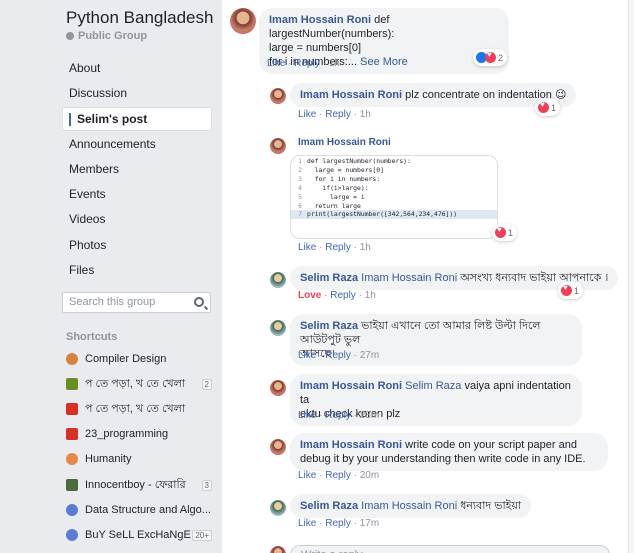 The image size is (634, 553). What do you see at coordinates (139, 359) in the screenshot?
I see `shortcut-item: Compiler Design` at bounding box center [139, 359].